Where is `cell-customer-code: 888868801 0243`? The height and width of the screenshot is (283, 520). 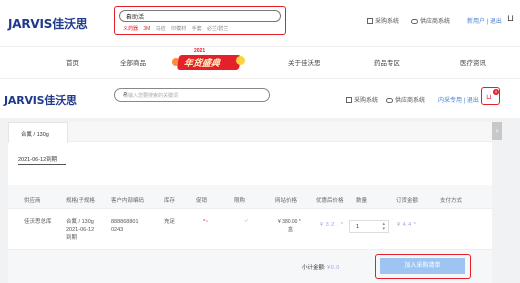 cell-customer-code: 888868801 0243 is located at coordinates (125, 226).